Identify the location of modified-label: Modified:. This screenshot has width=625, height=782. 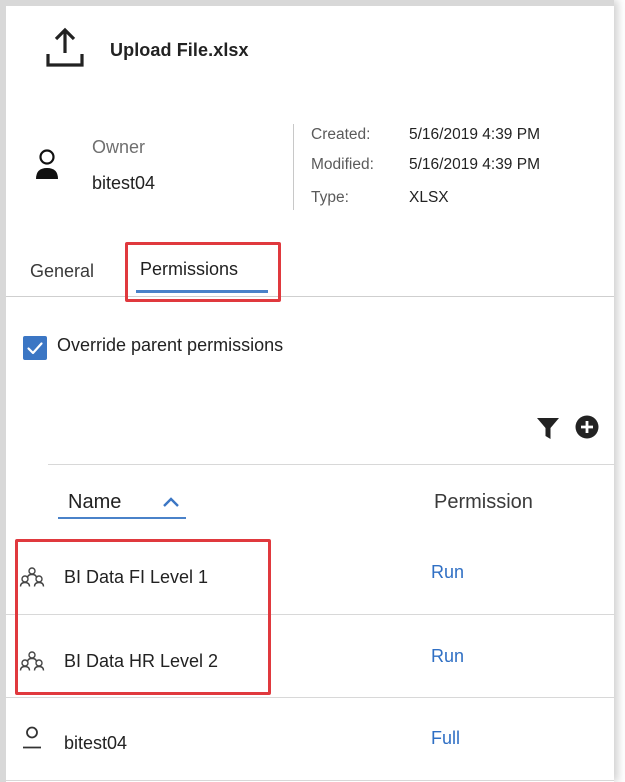
(342, 164).